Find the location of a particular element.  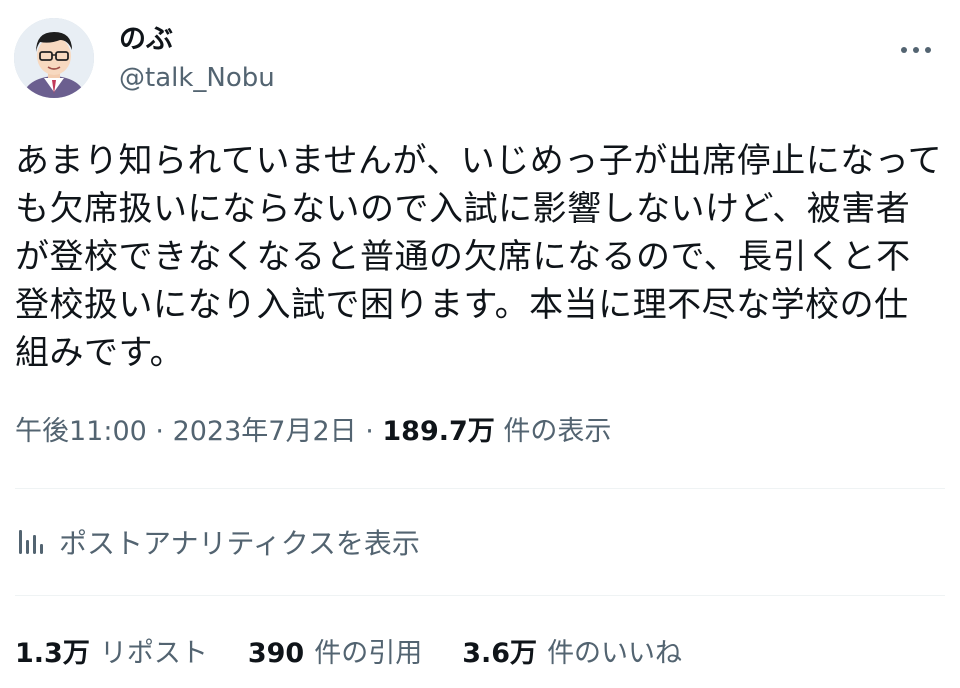

quotes-label: 件の引用 is located at coordinates (368, 653).